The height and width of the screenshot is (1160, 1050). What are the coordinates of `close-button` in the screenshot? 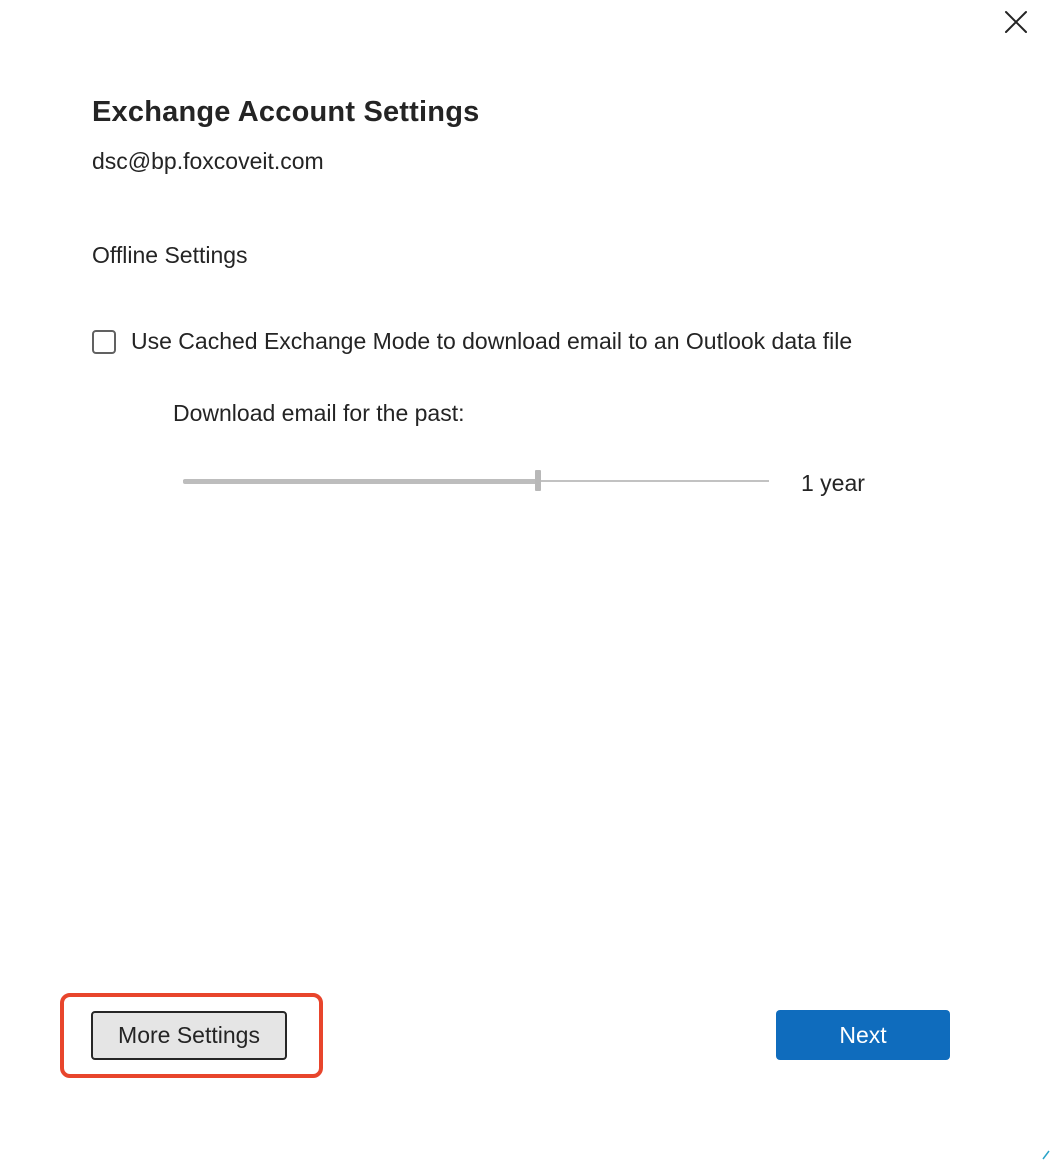 It's located at (1016, 22).